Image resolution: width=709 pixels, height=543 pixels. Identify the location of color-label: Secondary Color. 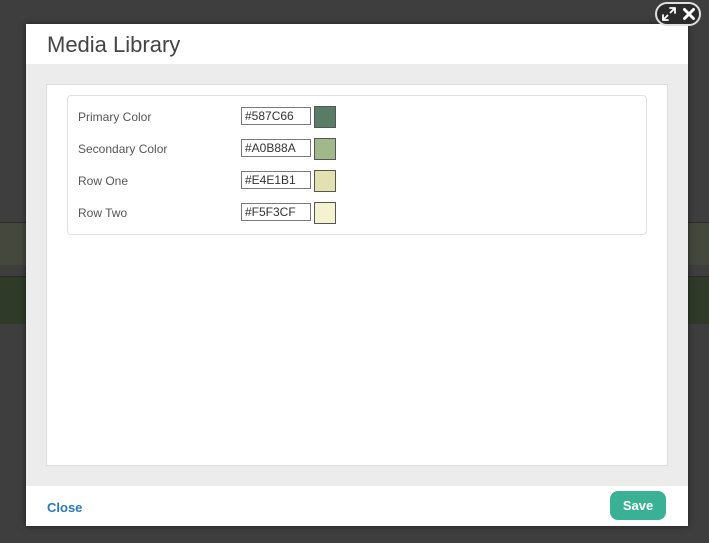
(123, 149).